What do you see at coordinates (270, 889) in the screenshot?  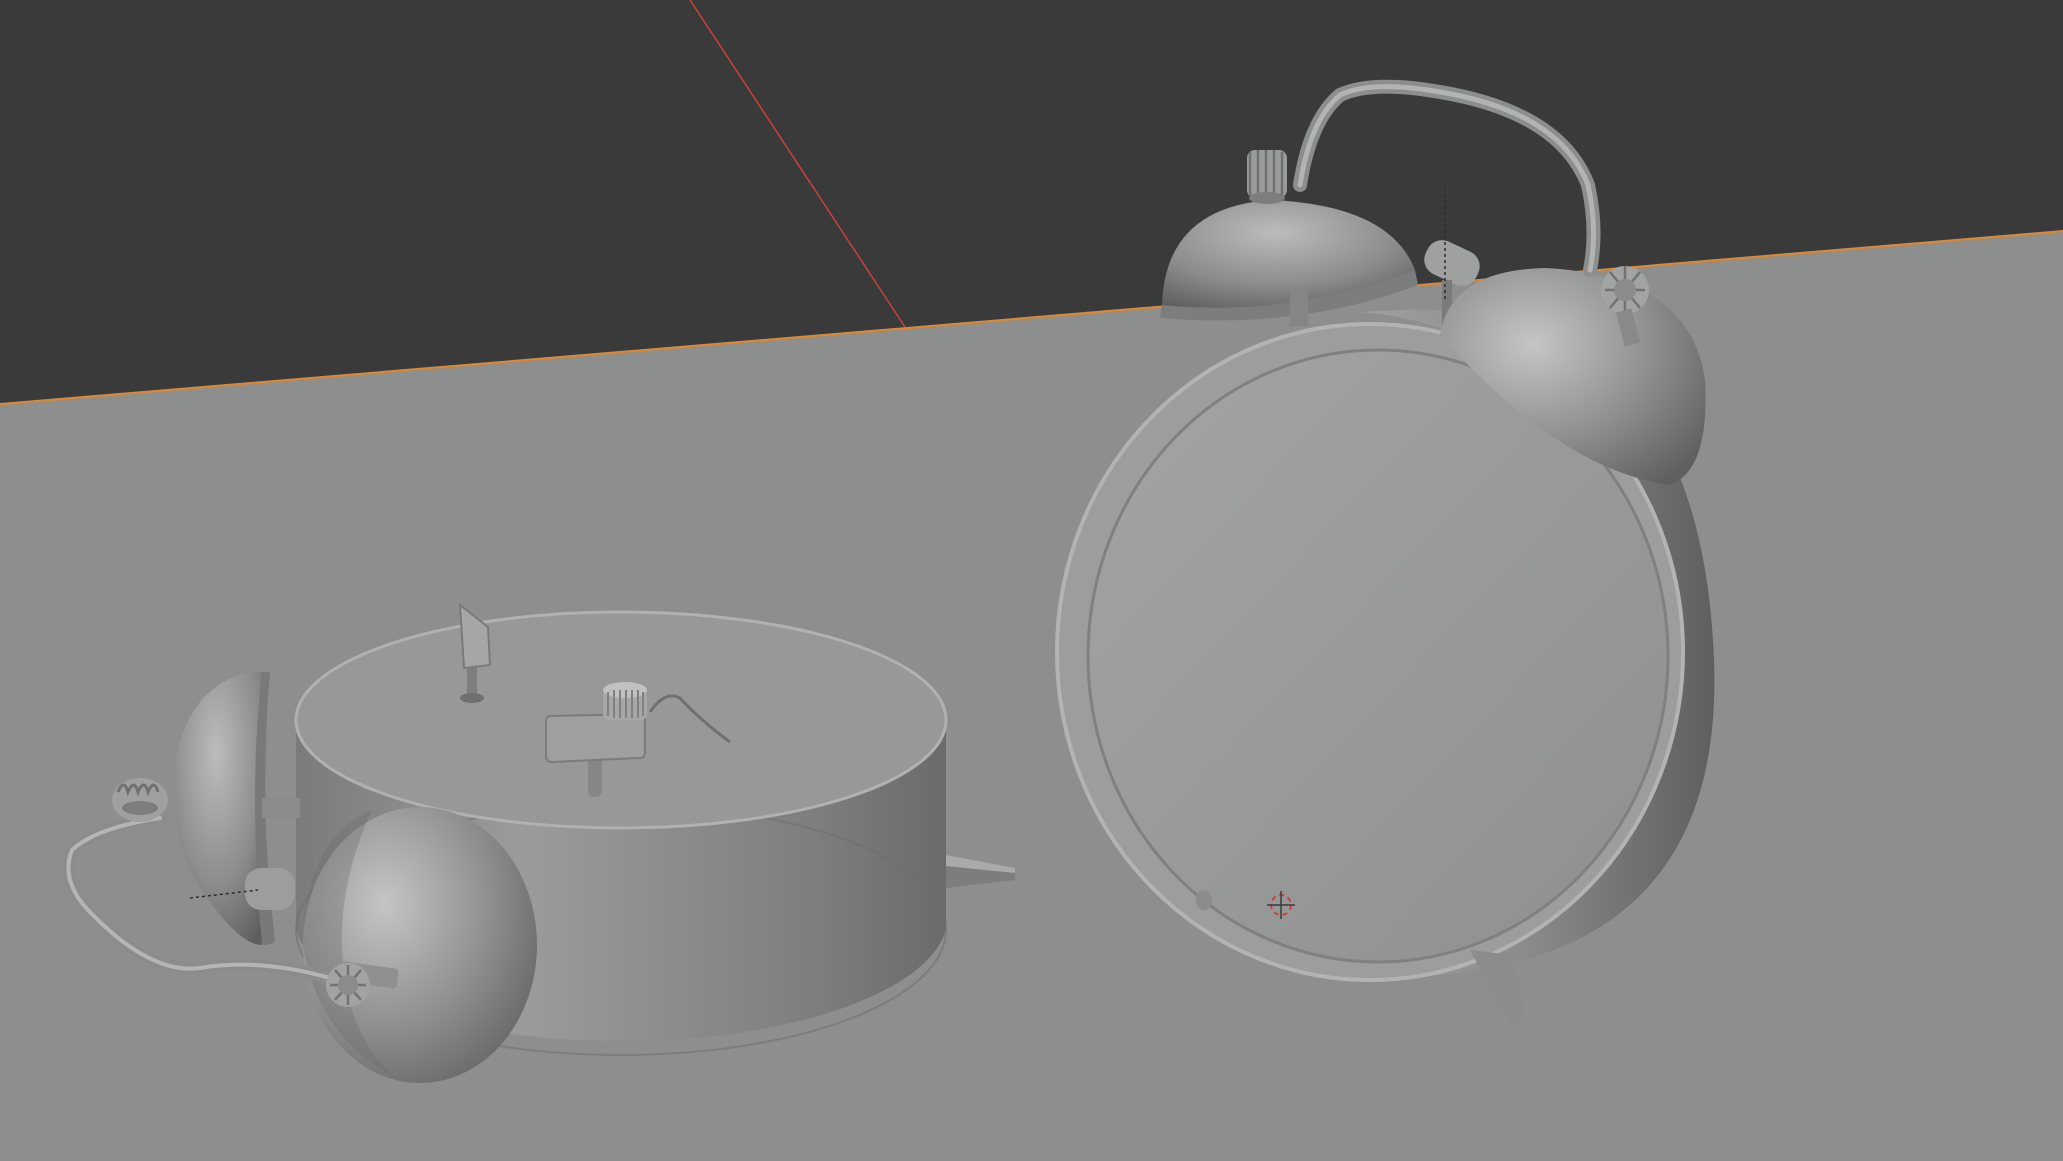 I see `hammer` at bounding box center [270, 889].